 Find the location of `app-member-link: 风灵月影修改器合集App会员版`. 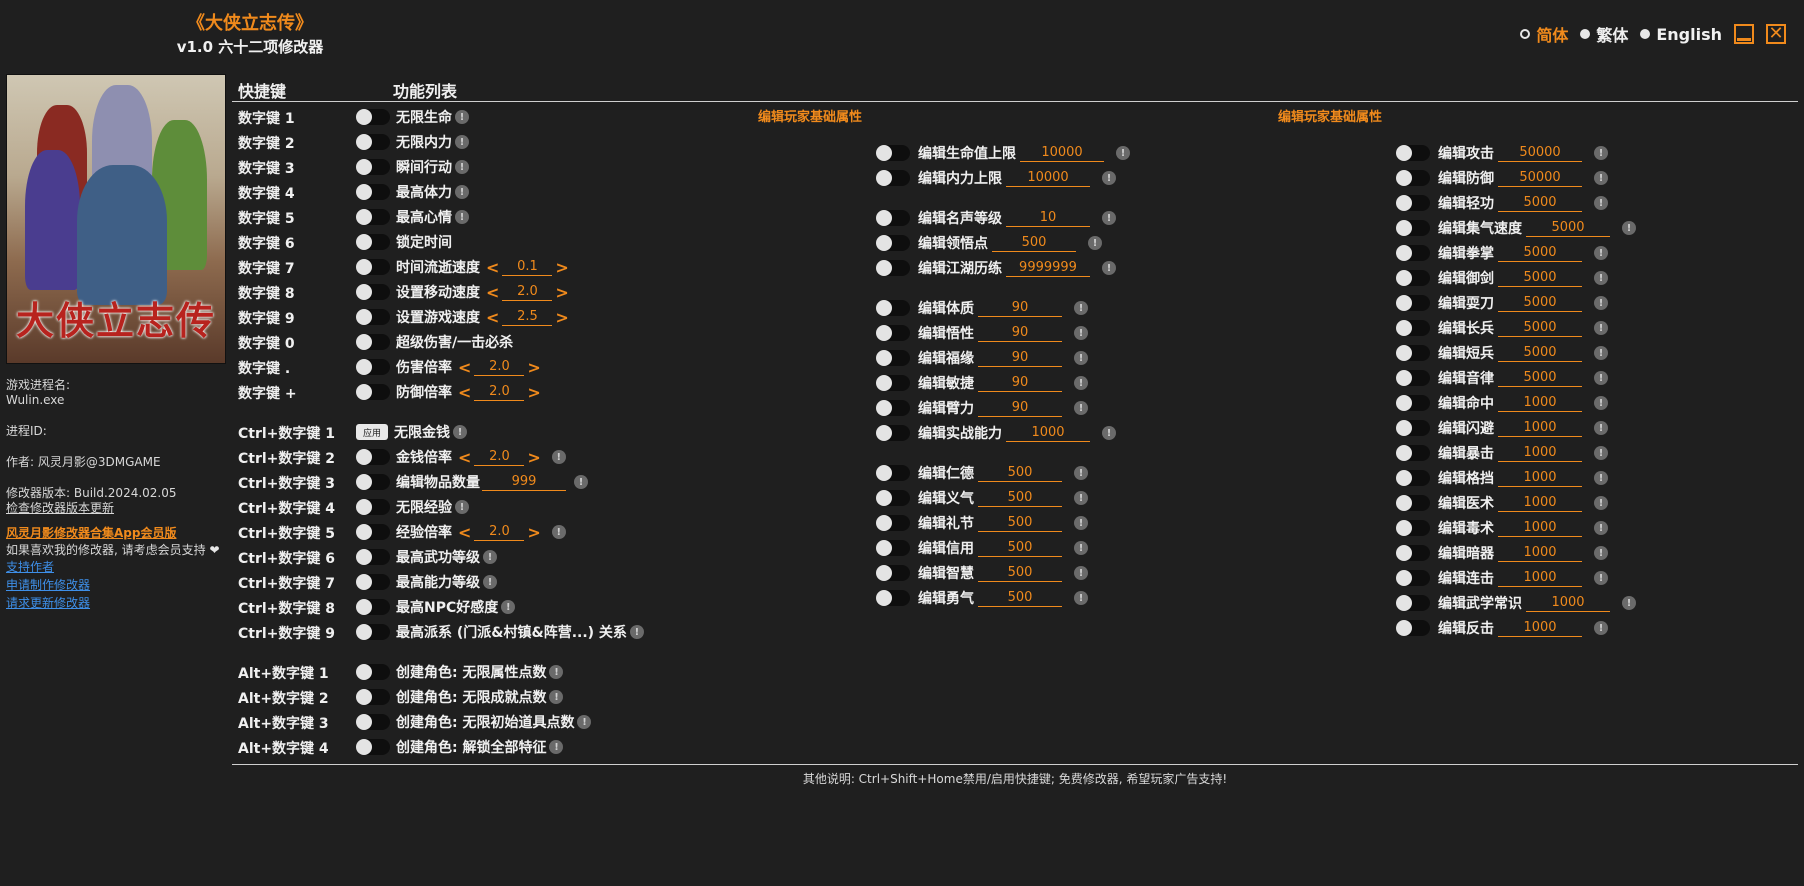

app-member-link: 风灵月影修改器合集App会员版 is located at coordinates (117, 533).